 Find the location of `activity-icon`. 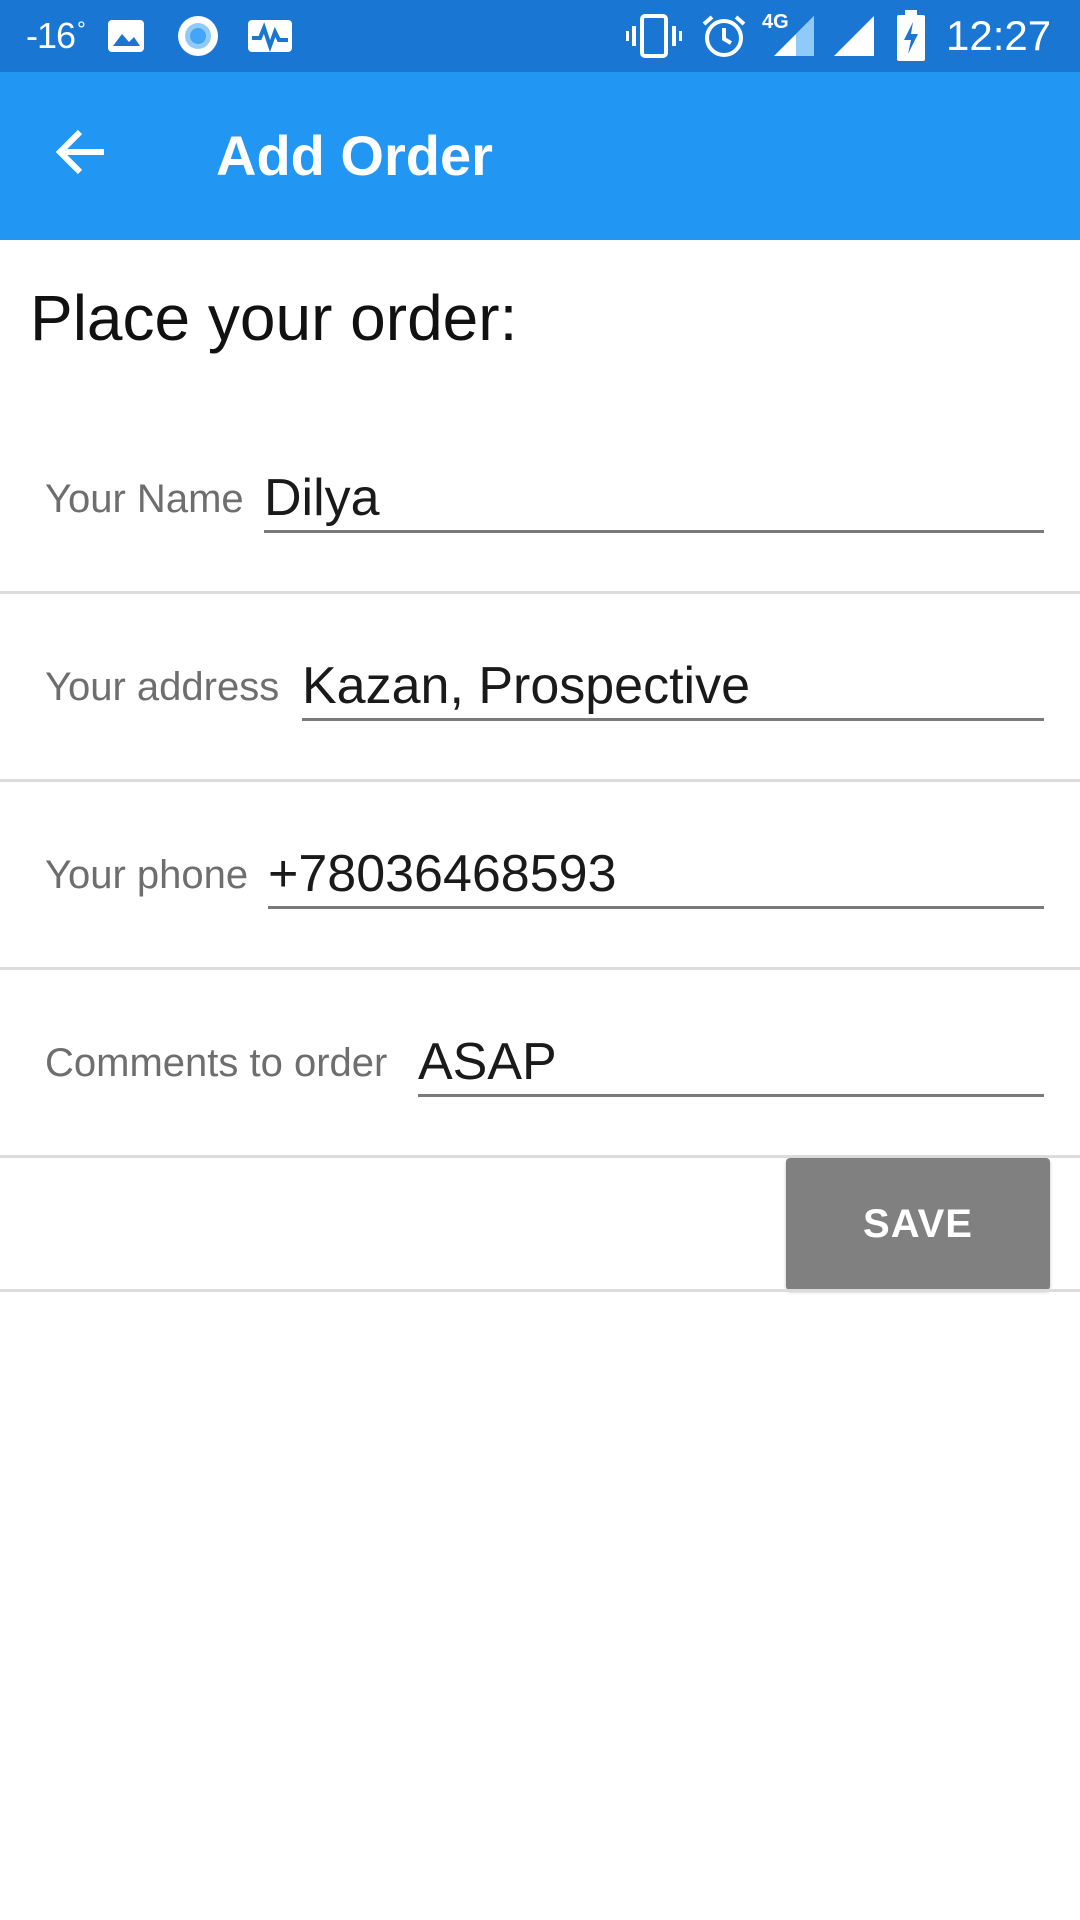

activity-icon is located at coordinates (270, 36).